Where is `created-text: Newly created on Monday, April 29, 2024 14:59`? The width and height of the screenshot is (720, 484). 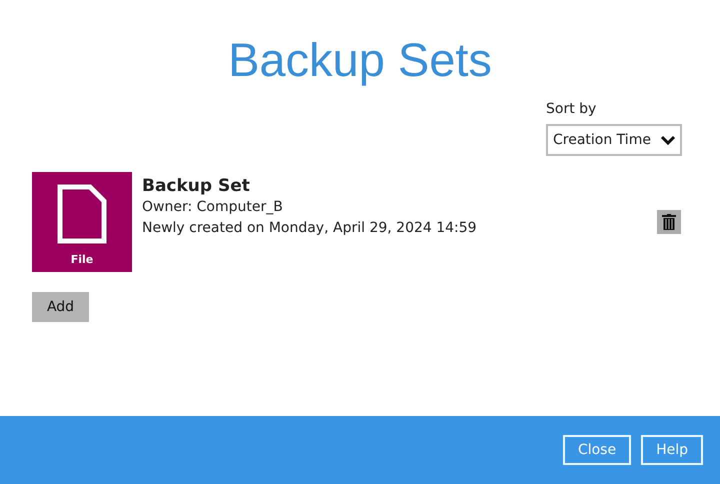
created-text: Newly created on Monday, April 29, 2024 14:59 is located at coordinates (309, 228).